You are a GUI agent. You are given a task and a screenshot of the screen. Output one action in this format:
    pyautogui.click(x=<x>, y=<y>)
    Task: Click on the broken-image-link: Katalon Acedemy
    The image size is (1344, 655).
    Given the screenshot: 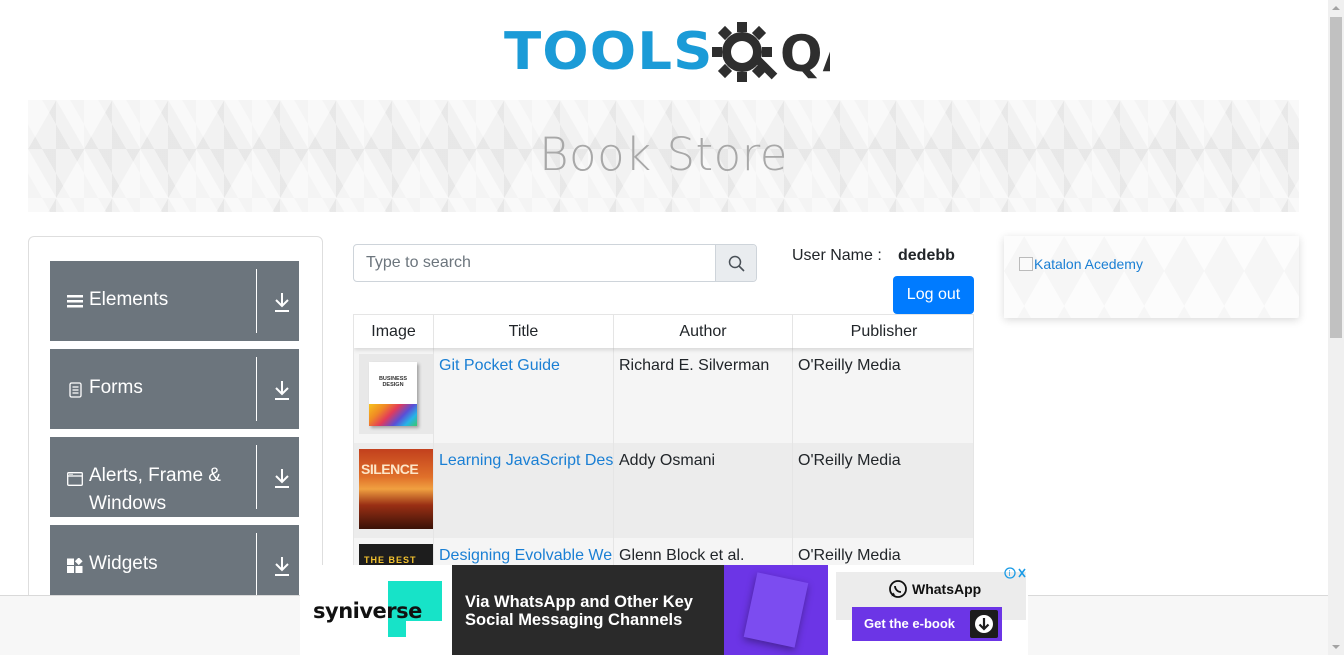 What is the action you would take?
    pyautogui.click(x=1081, y=264)
    